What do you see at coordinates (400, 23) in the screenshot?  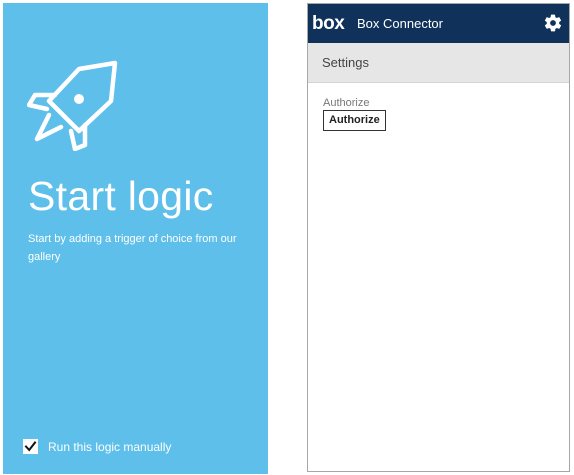 I see `connector-title: Box Connector` at bounding box center [400, 23].